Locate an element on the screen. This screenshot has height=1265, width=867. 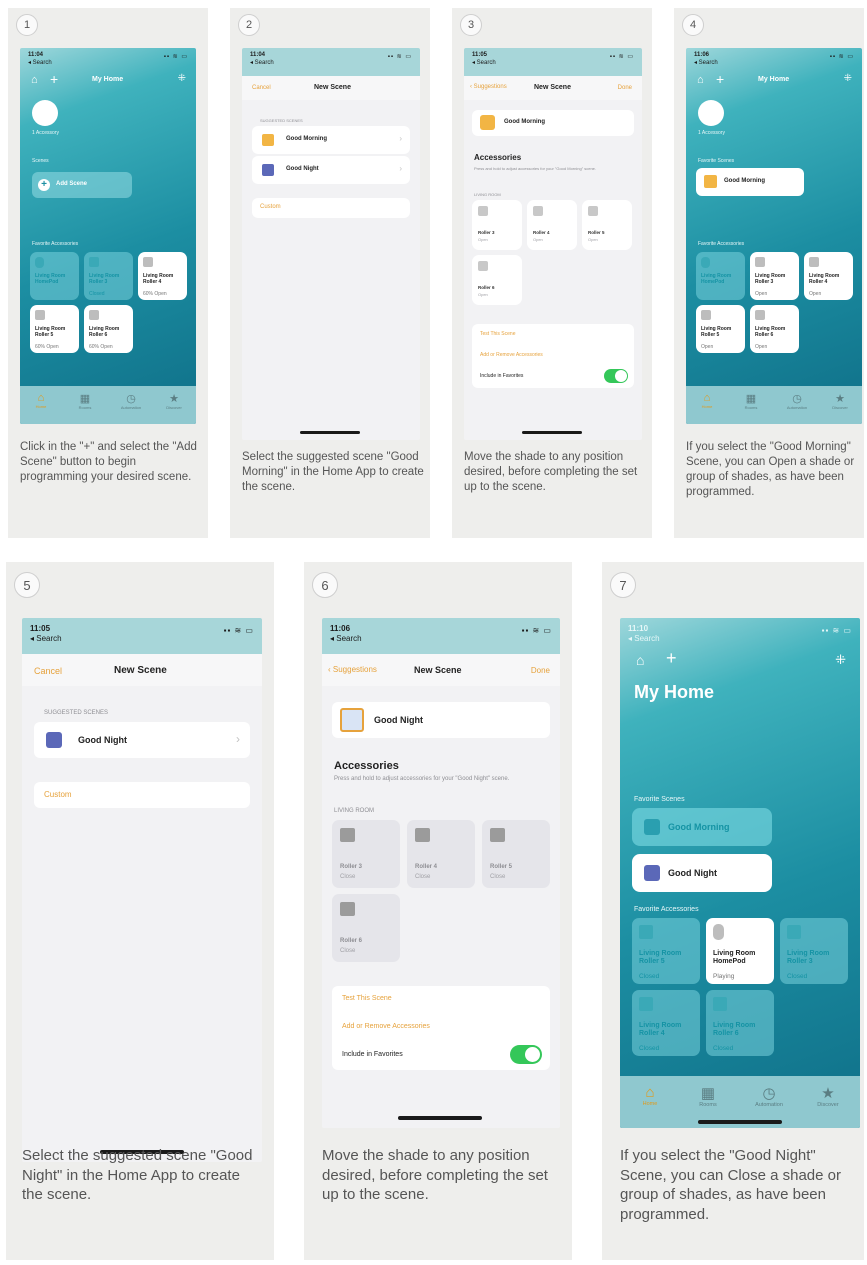
accessory-tile: Living Room HomePod Playing is located at coordinates (740, 951).